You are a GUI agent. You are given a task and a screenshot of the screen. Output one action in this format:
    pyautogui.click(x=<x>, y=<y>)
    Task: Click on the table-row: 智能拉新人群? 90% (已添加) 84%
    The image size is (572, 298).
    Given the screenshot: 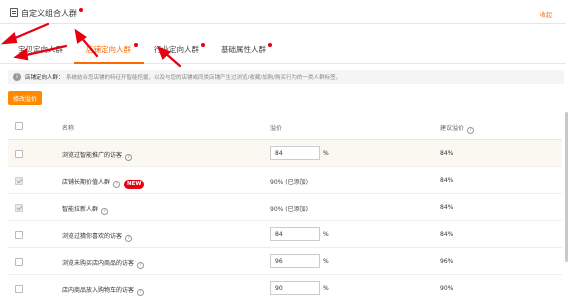 What is the action you would take?
    pyautogui.click(x=285, y=207)
    